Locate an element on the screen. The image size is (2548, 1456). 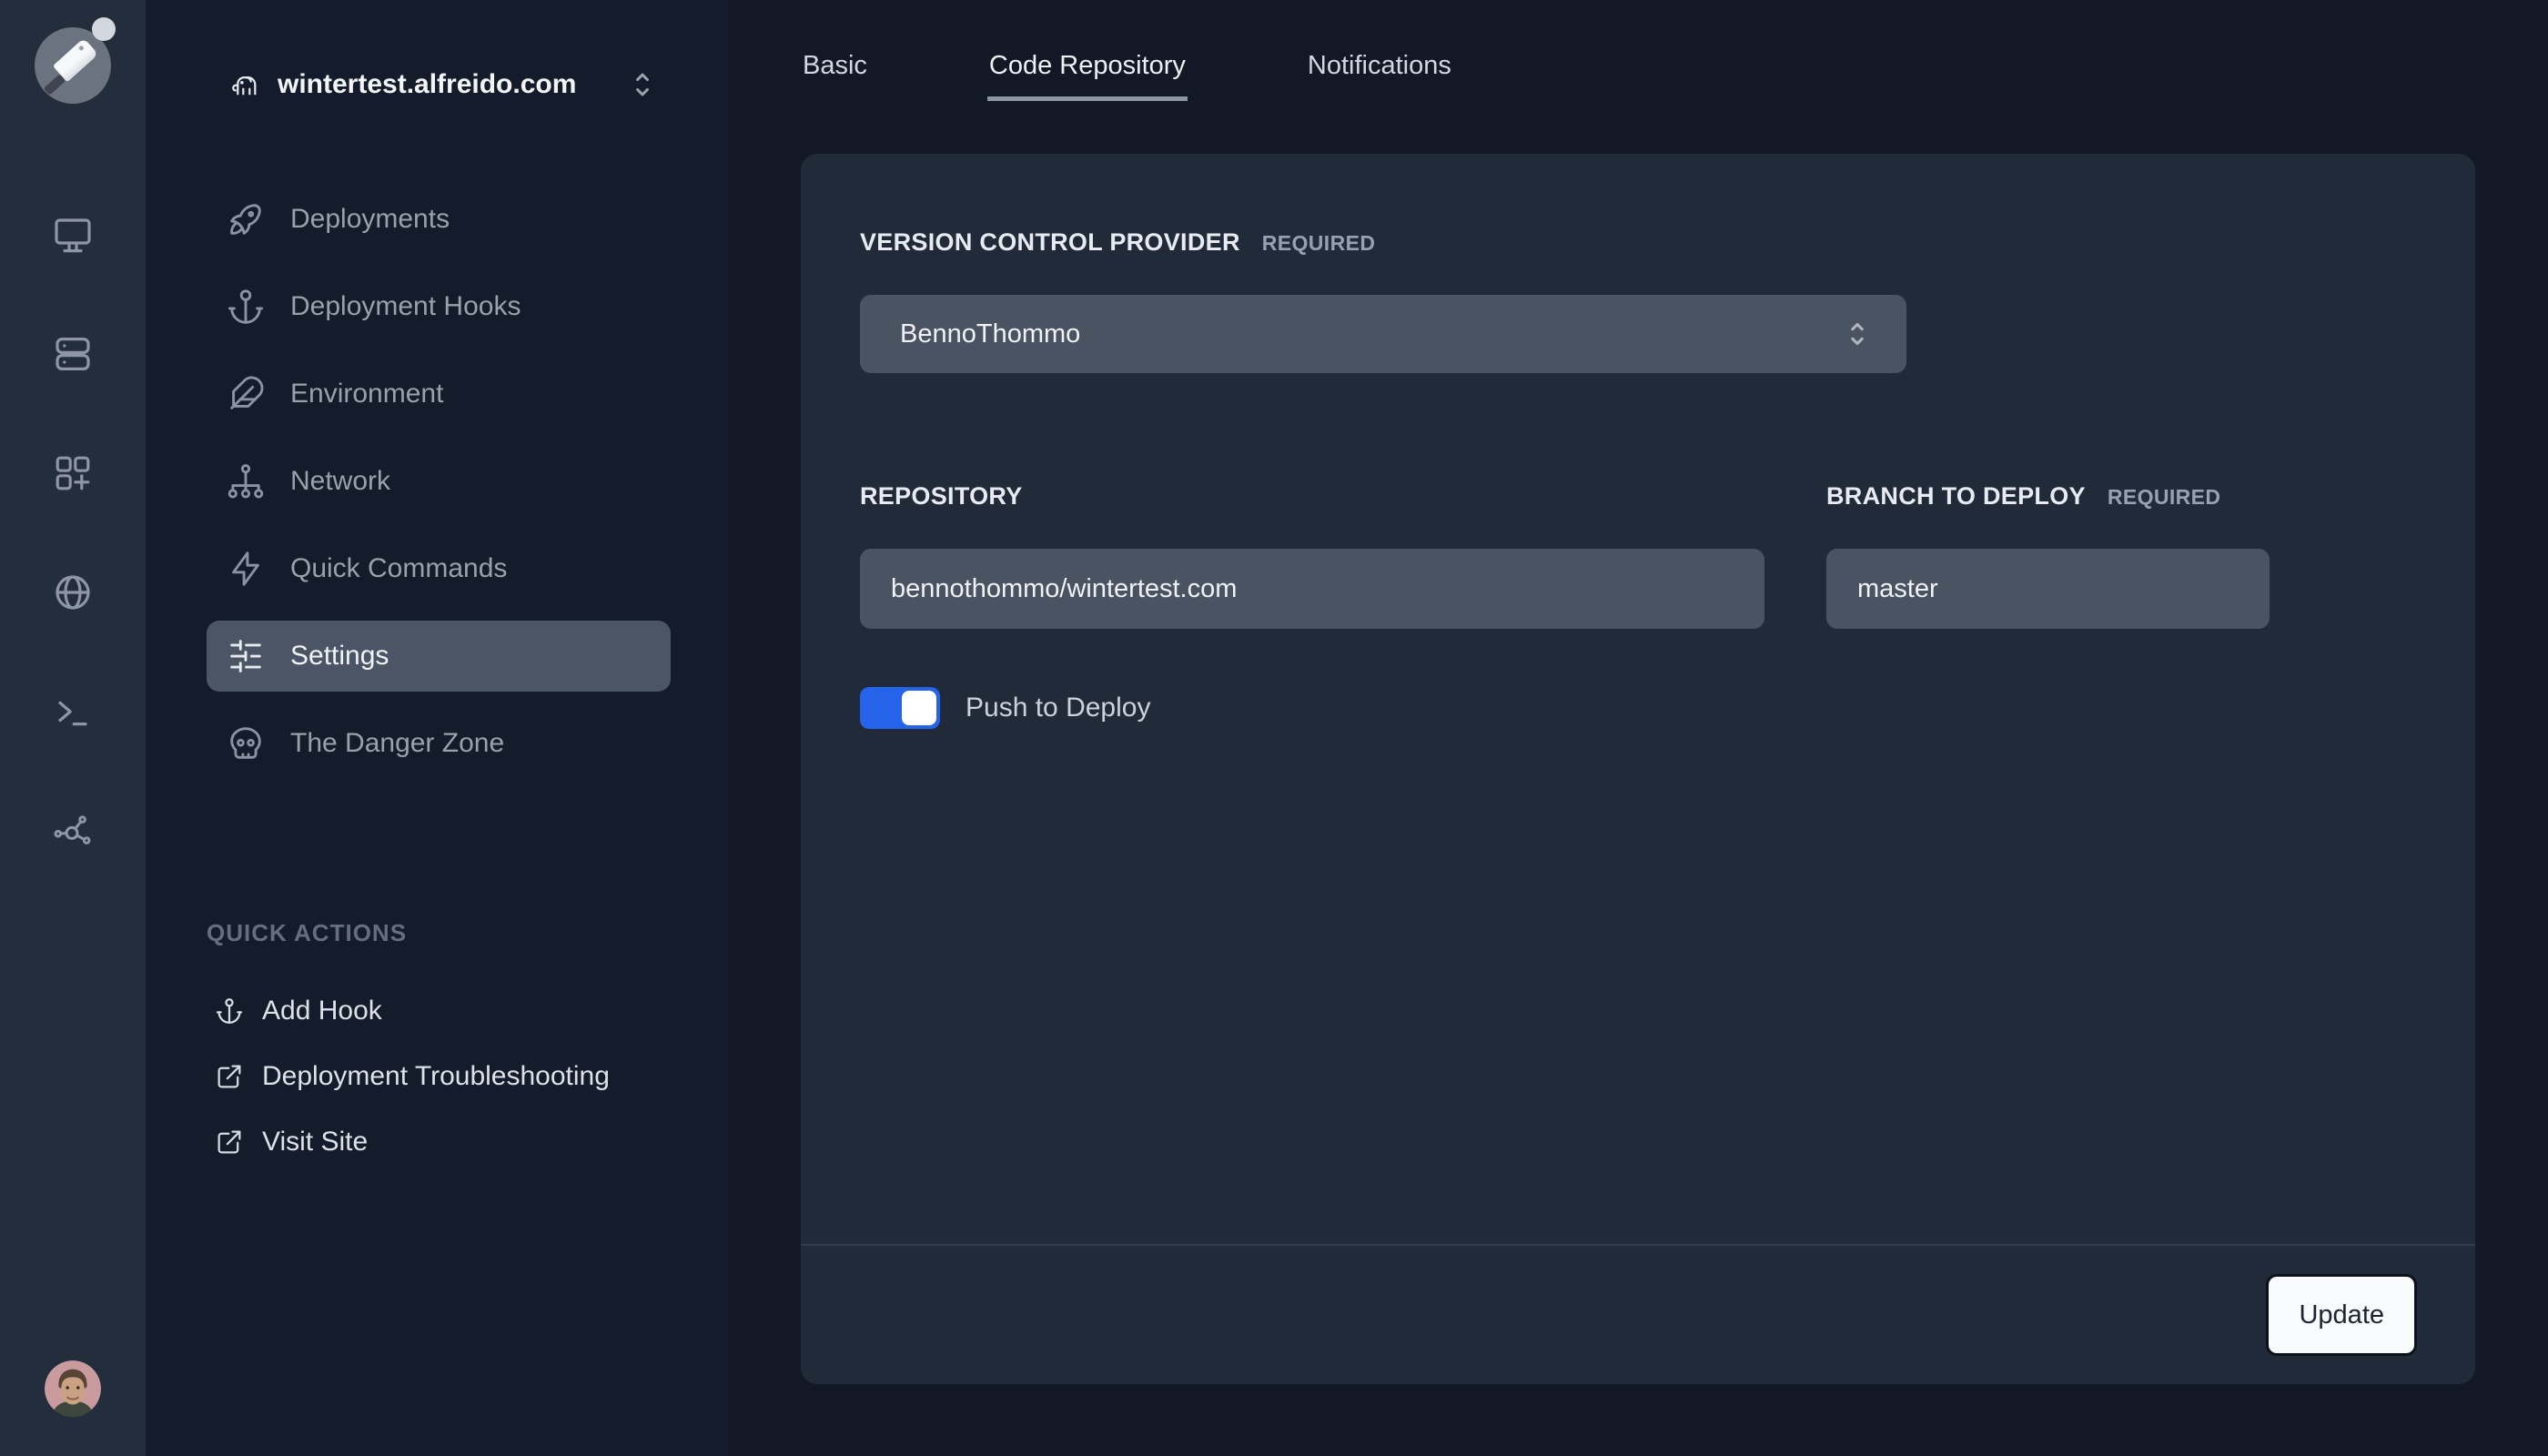
site-name: wintertest.alfreido.com is located at coordinates (427, 84).